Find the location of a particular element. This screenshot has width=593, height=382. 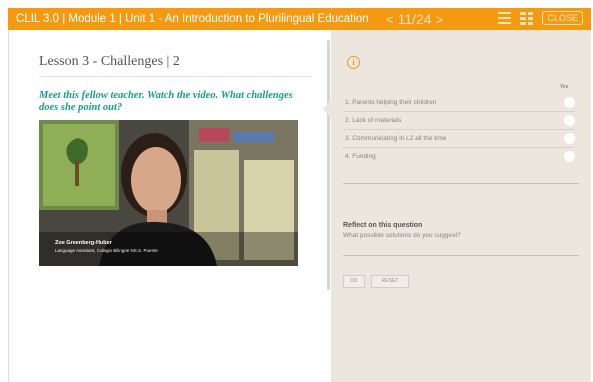

option-label: 2. Lack of materials is located at coordinates (373, 120).